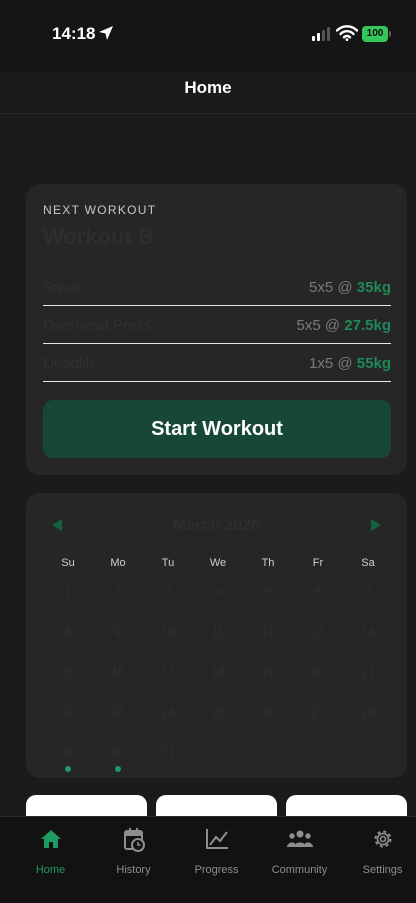 This screenshot has width=416, height=903. What do you see at coordinates (118, 752) in the screenshot?
I see `calendar-day: 30` at bounding box center [118, 752].